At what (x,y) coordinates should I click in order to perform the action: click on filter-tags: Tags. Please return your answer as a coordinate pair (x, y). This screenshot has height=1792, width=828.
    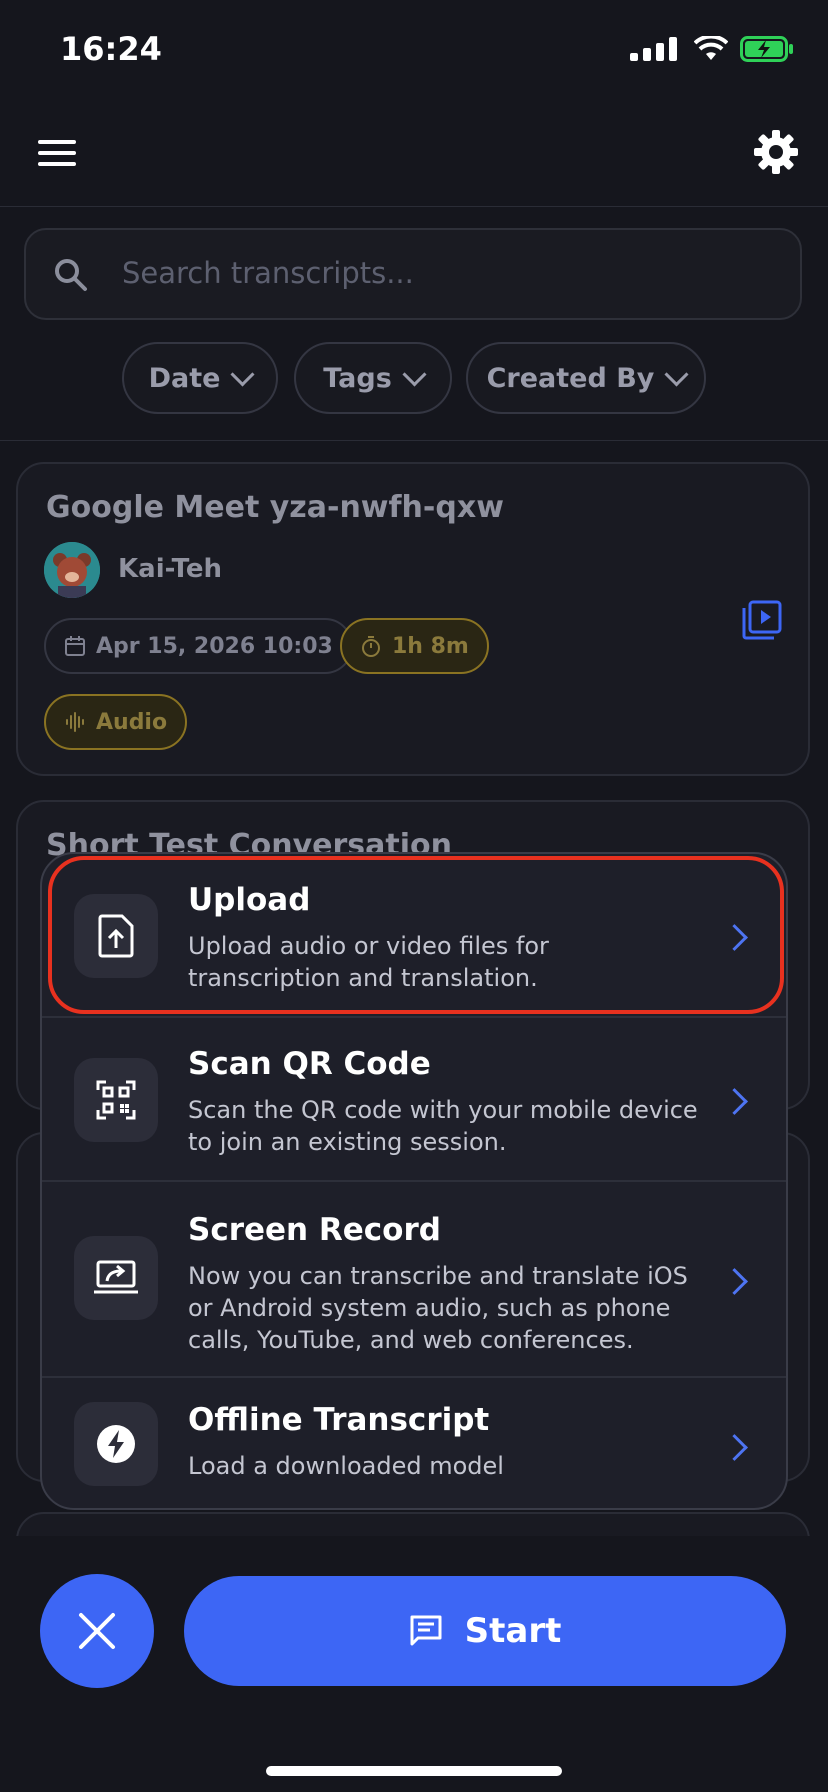
    Looking at the image, I should click on (373, 378).